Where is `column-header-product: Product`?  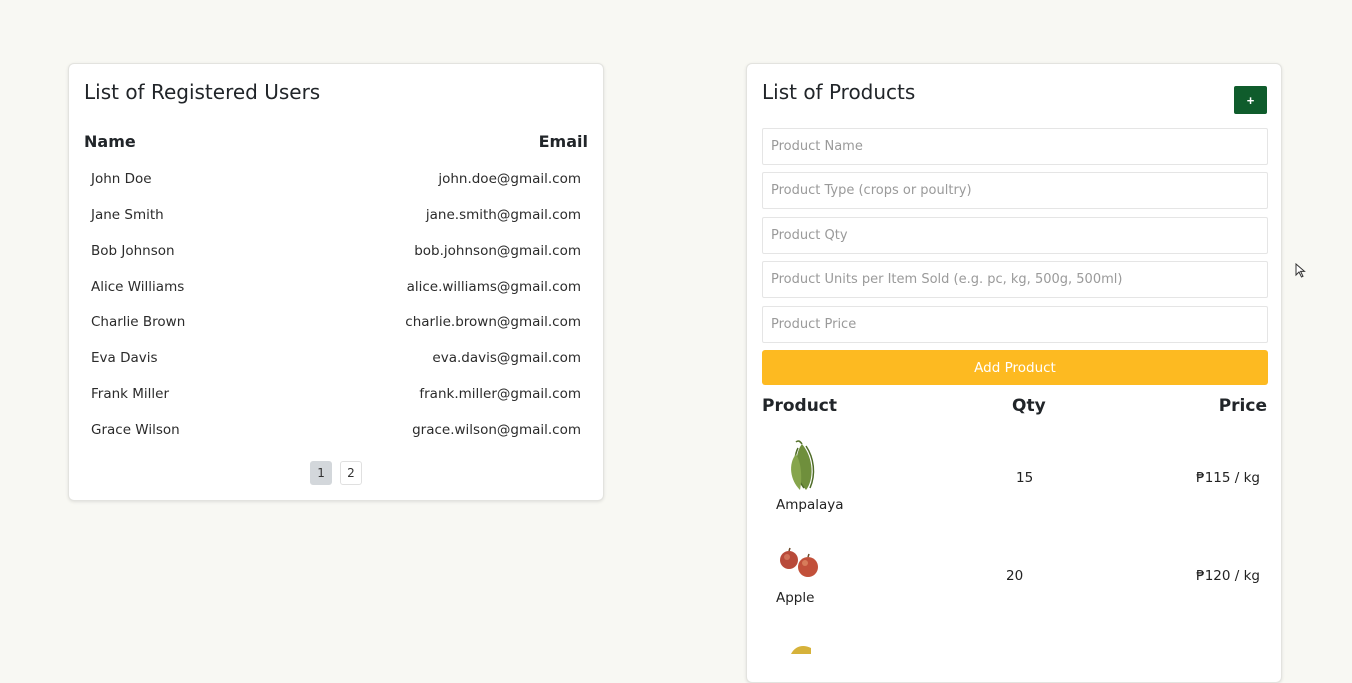
column-header-product: Product is located at coordinates (799, 406).